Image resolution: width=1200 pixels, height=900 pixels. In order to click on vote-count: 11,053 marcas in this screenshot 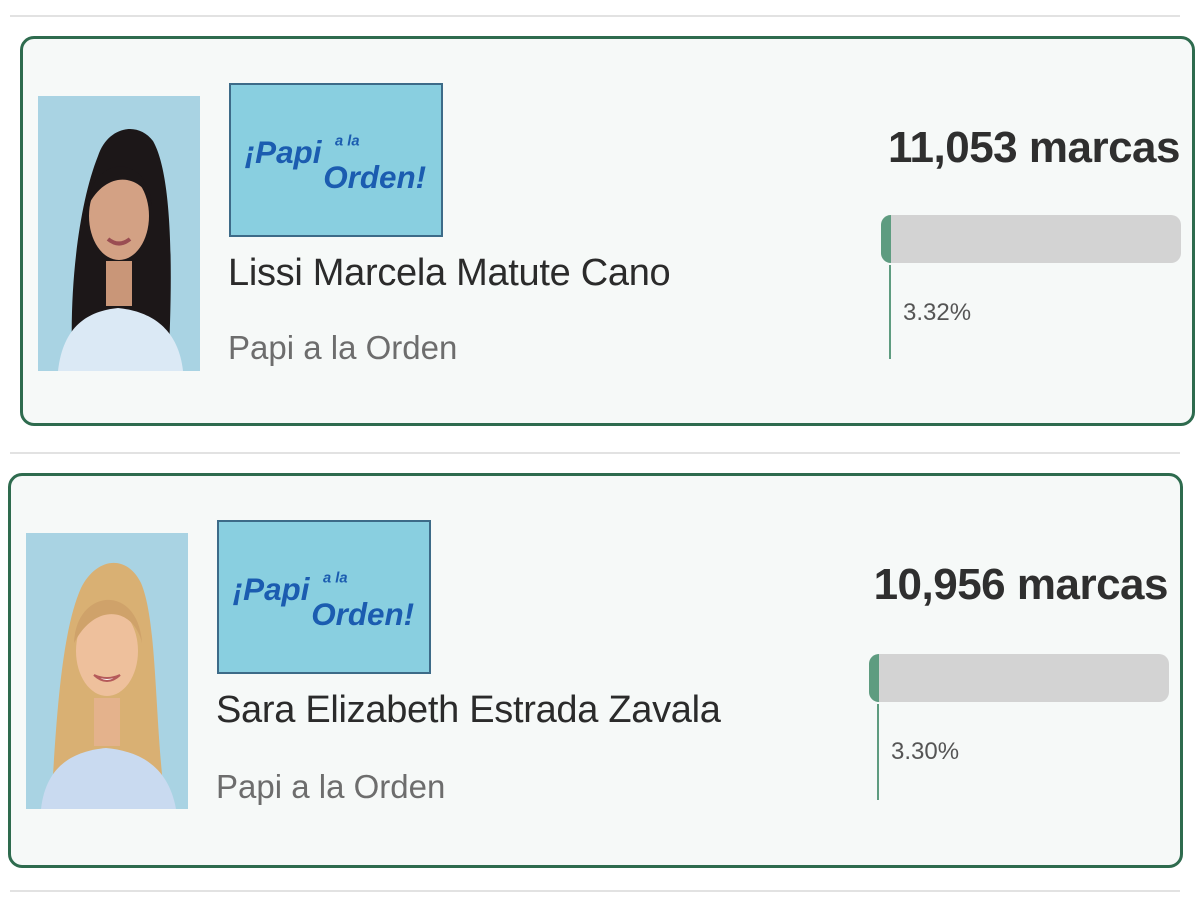, I will do `click(1034, 147)`.